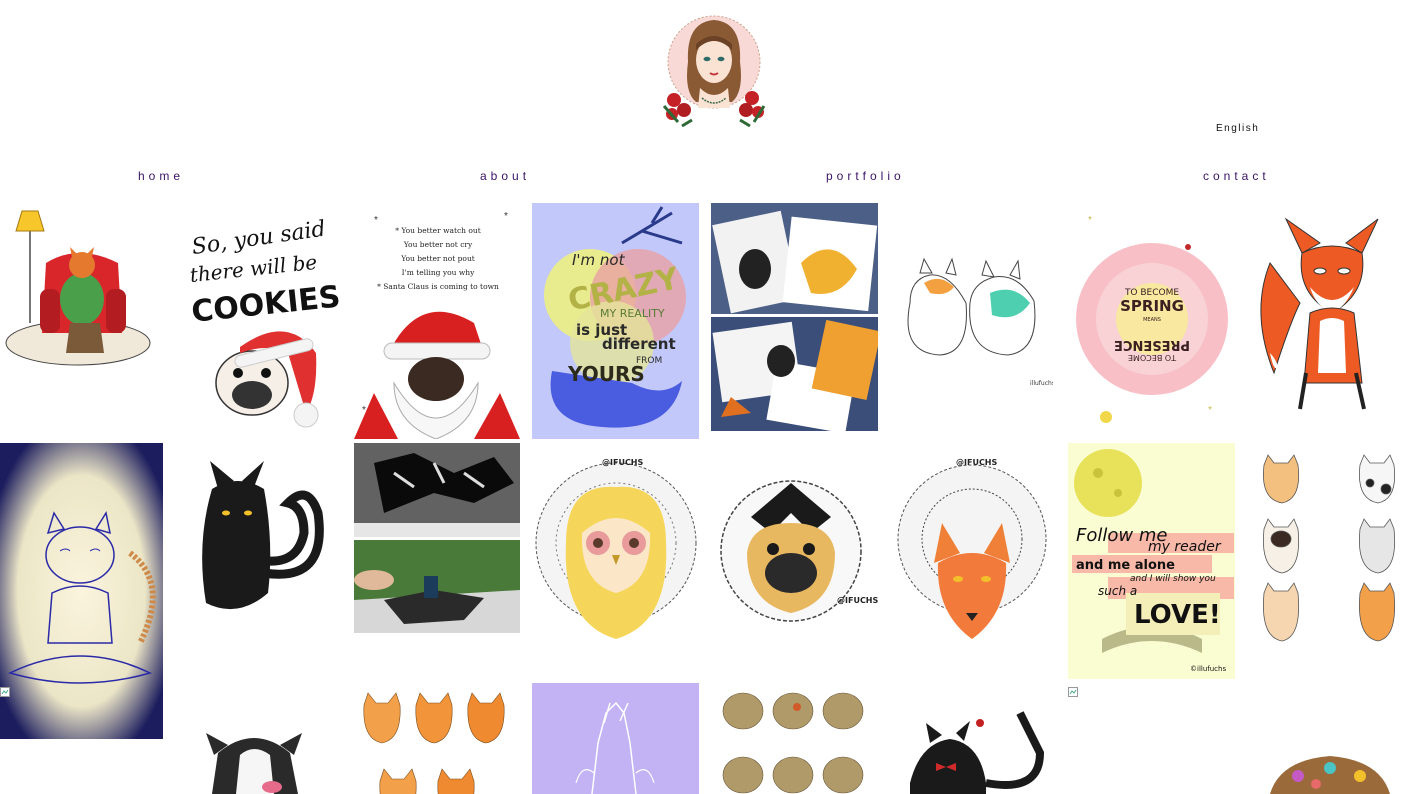 The height and width of the screenshot is (794, 1413). Describe the element at coordinates (1125, 565) in the screenshot. I see `follow-line3: and me alone` at that location.